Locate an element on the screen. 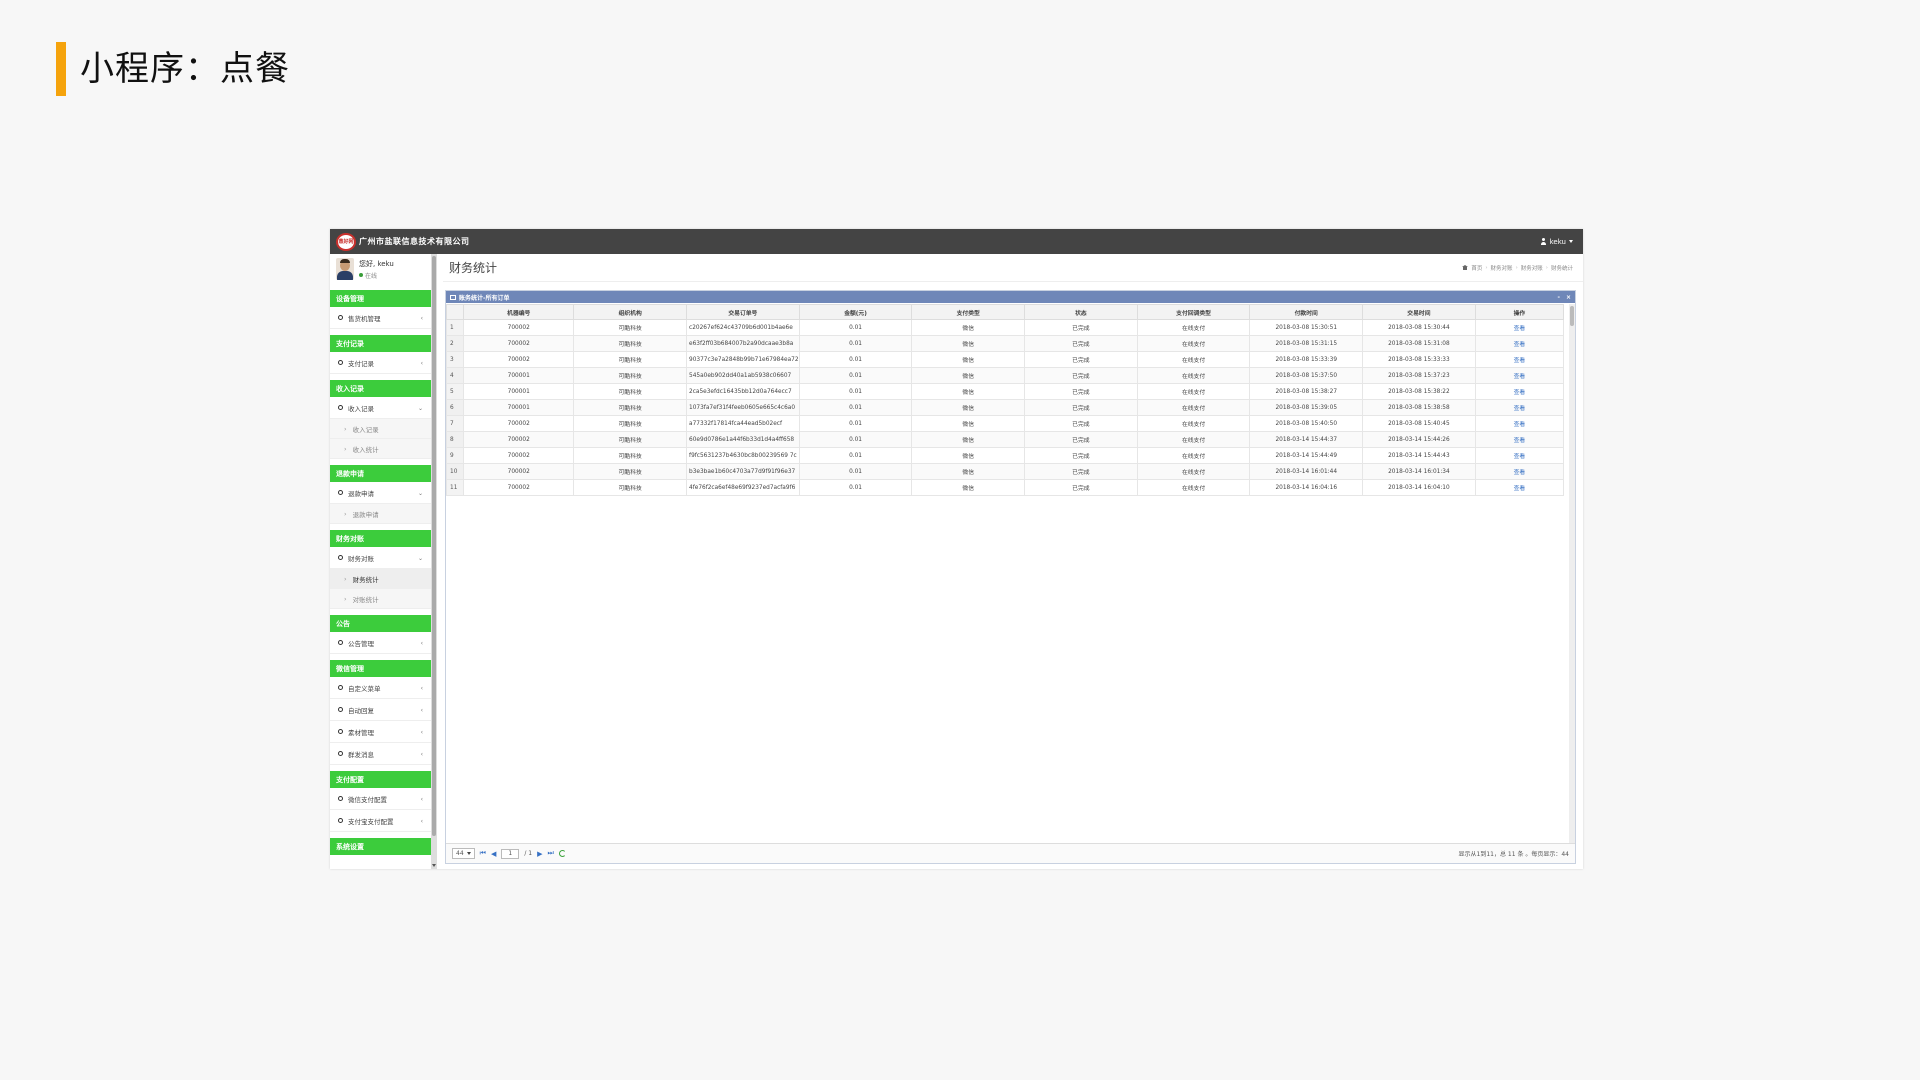 The width and height of the screenshot is (1920, 1080). sidebar-item: 退款申请 ⌄ is located at coordinates (380, 493).